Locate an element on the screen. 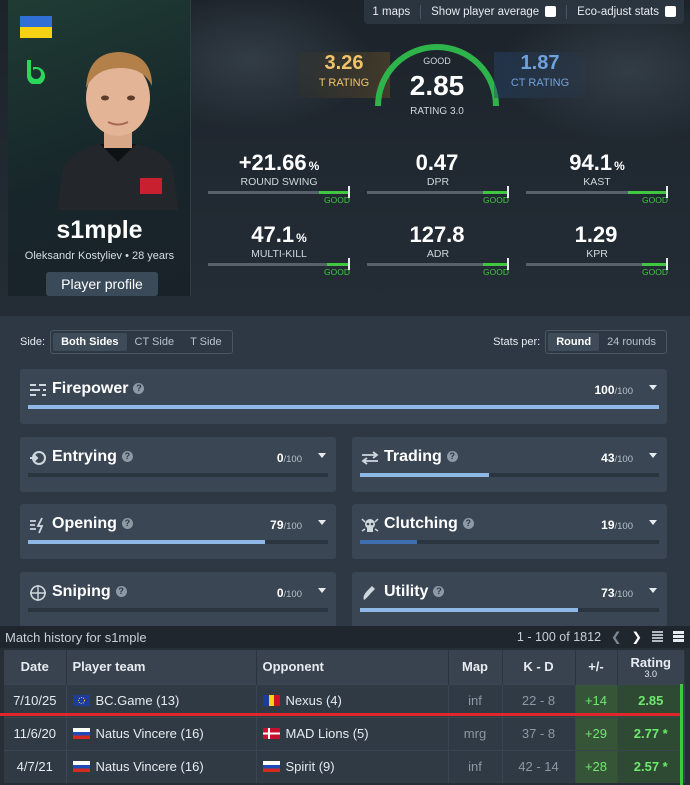 This screenshot has width=690, height=785. category-score: 43/100 is located at coordinates (617, 458).